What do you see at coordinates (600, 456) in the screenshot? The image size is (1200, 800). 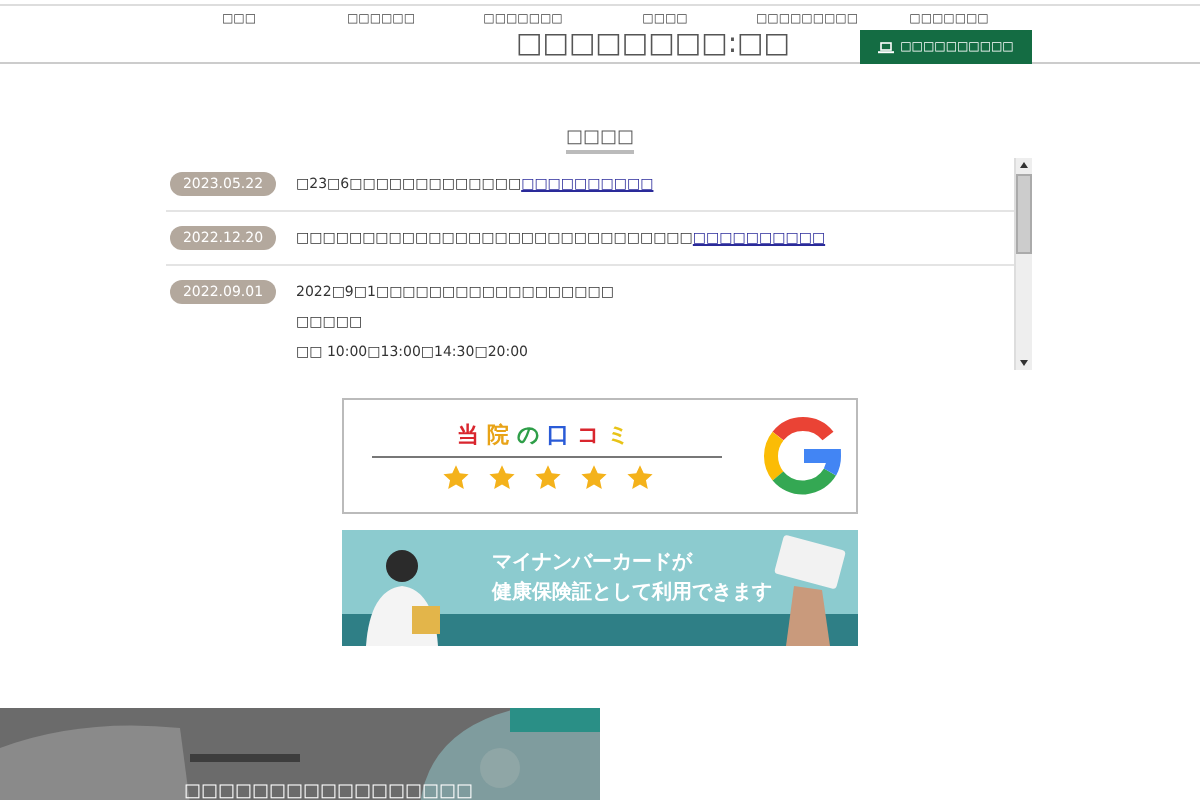 I see `review-banner: 当院の口コミ` at bounding box center [600, 456].